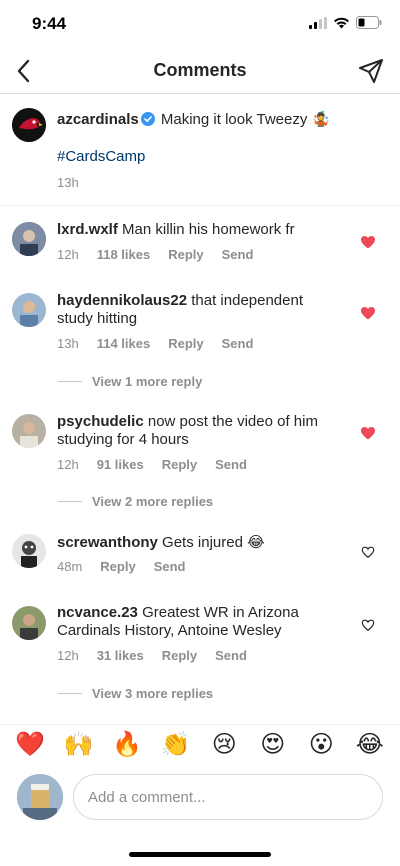  I want to click on my-avatar, so click(40, 797).